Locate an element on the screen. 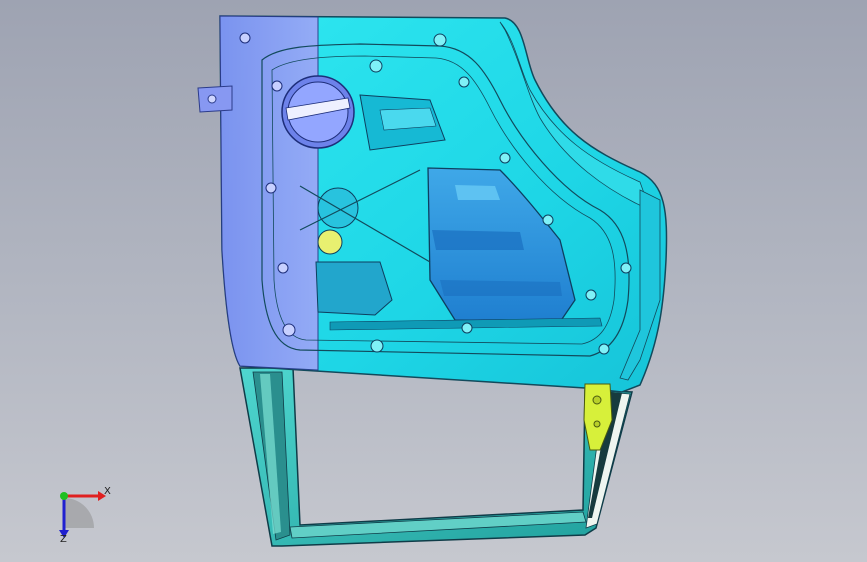 The image size is (867, 562). x-axis-label: X is located at coordinates (107, 491).